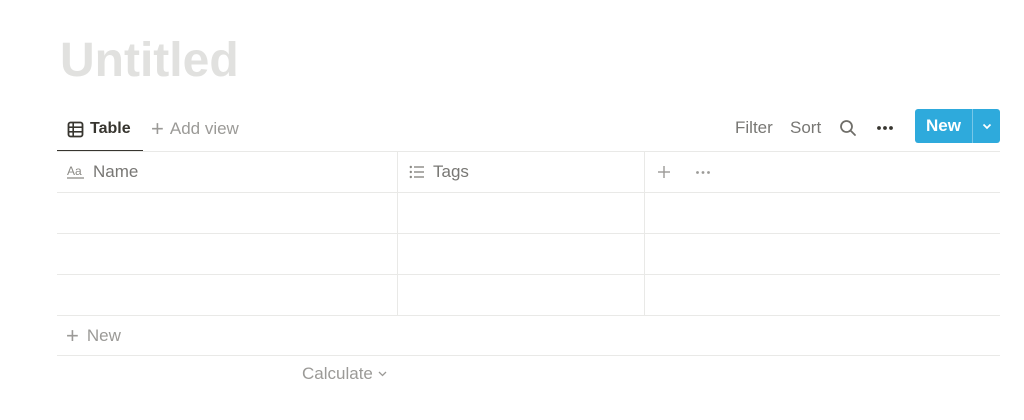 This screenshot has height=420, width=1024. Describe the element at coordinates (417, 172) in the screenshot. I see `list-icon` at that location.